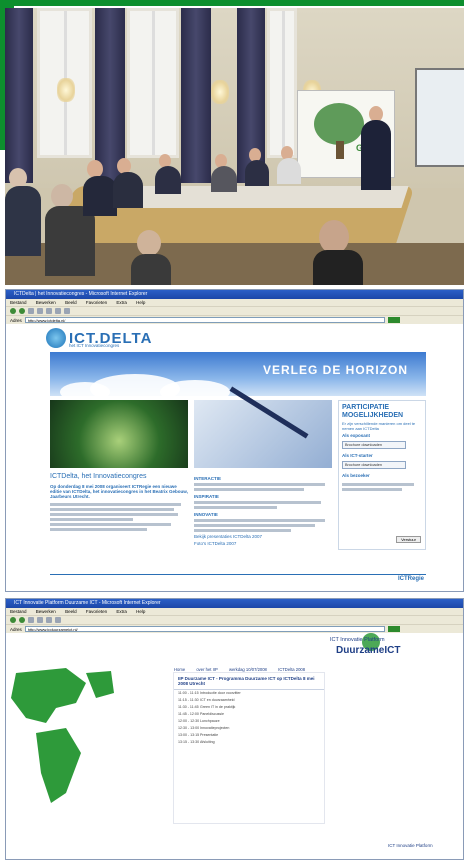 This screenshot has height=865, width=464. I want to click on program-time: 13:15 - 13:30, so click(189, 742).